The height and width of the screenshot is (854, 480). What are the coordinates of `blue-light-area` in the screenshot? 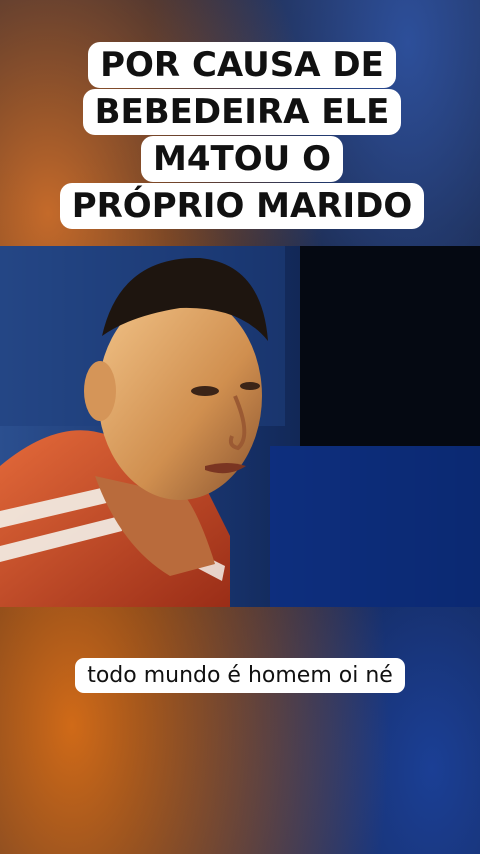 It's located at (375, 526).